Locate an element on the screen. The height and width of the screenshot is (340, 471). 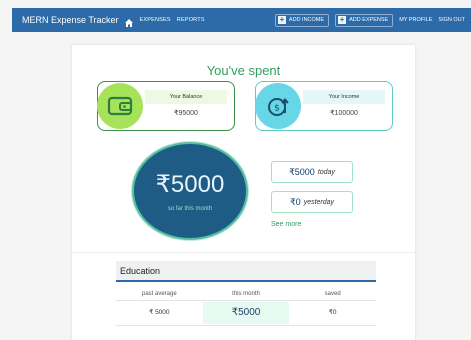
income-content: Your Income ₹100000 is located at coordinates (344, 107).